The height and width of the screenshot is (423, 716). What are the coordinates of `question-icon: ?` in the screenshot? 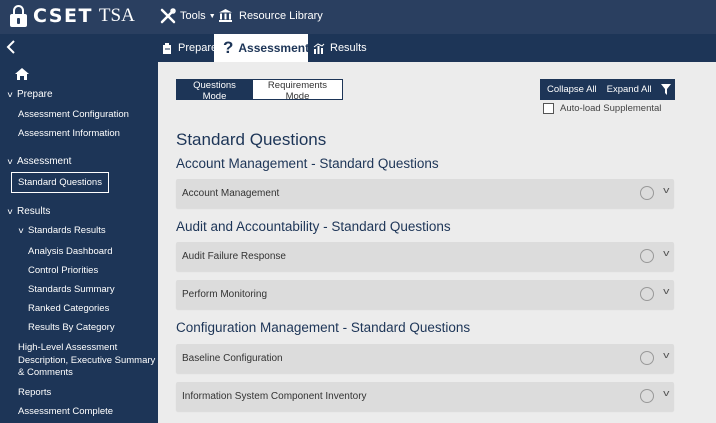 It's located at (228, 47).